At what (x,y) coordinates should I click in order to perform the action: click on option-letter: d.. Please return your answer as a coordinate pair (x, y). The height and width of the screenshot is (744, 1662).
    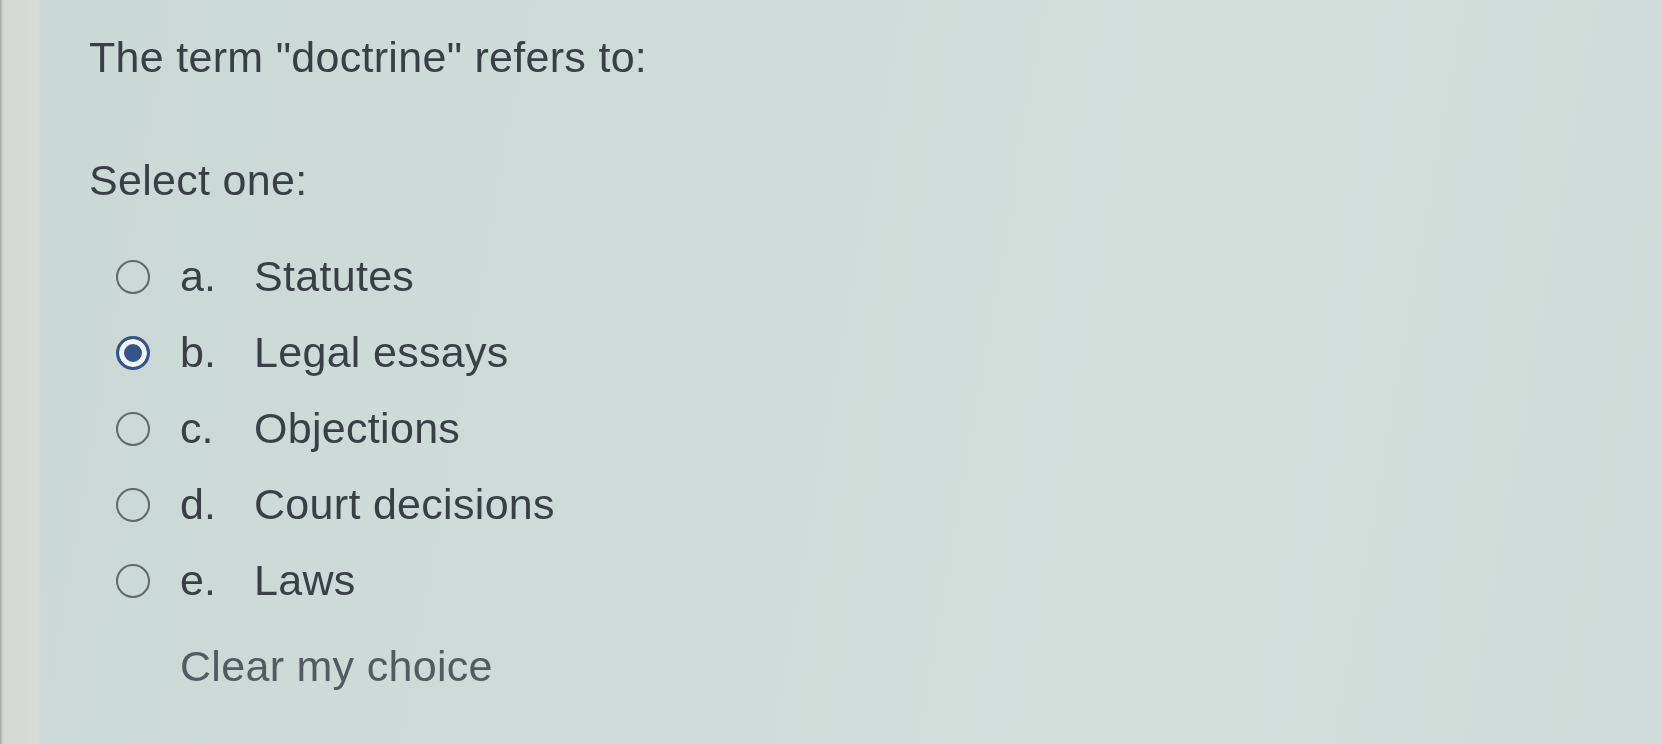
    Looking at the image, I should click on (198, 505).